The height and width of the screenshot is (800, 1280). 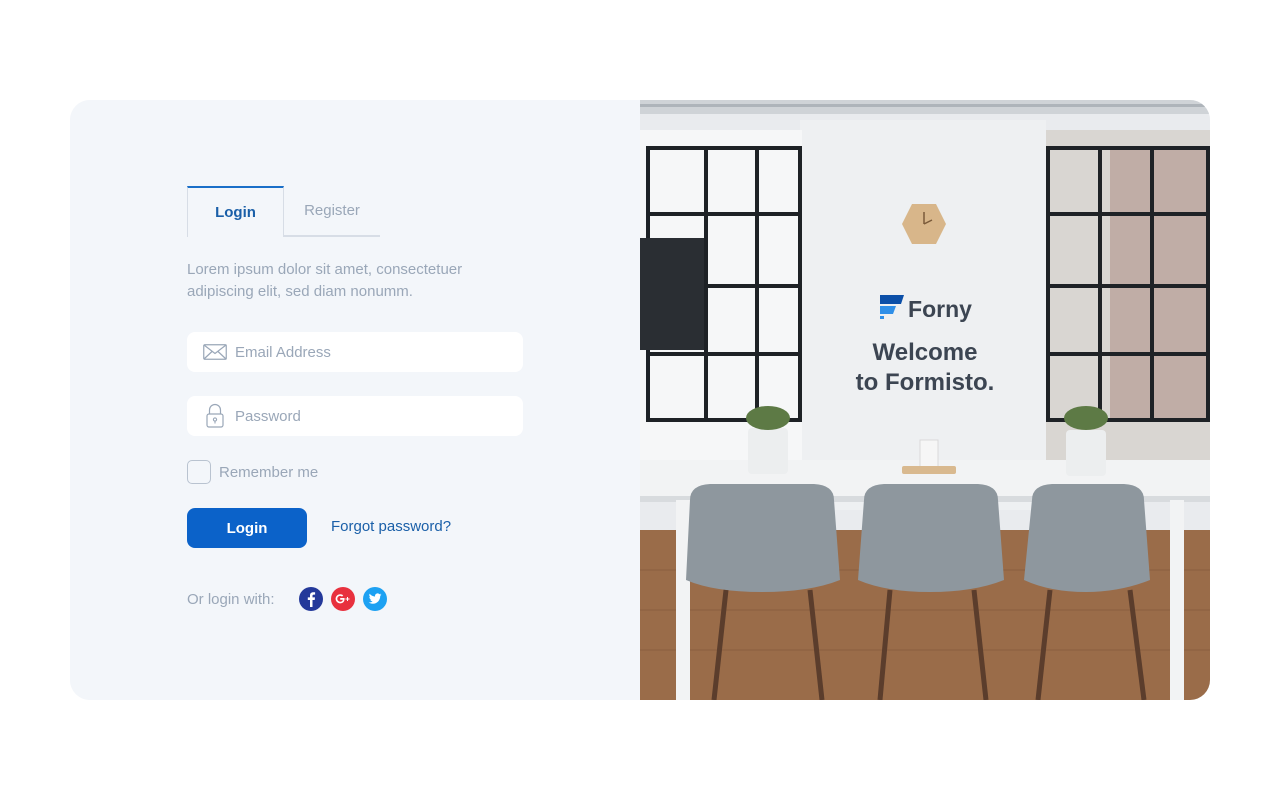 What do you see at coordinates (291, 599) in the screenshot?
I see `social-login: Or login with:` at bounding box center [291, 599].